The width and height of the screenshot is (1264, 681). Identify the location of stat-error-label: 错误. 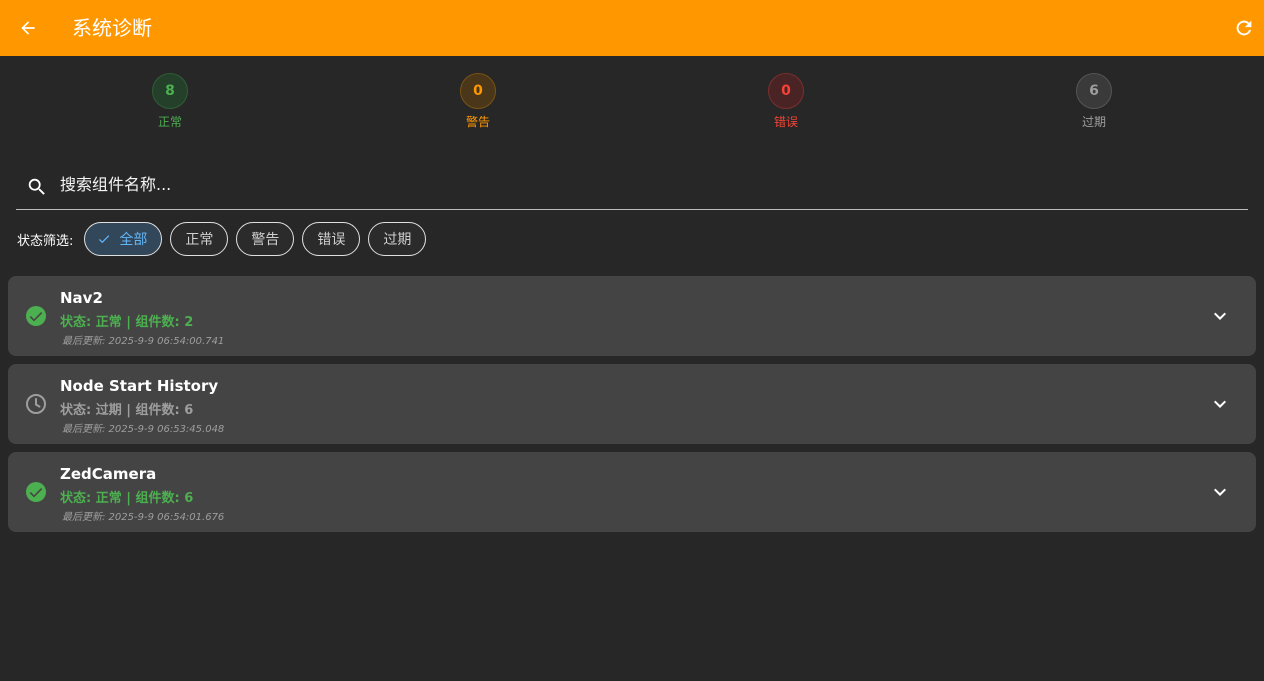
(785, 122).